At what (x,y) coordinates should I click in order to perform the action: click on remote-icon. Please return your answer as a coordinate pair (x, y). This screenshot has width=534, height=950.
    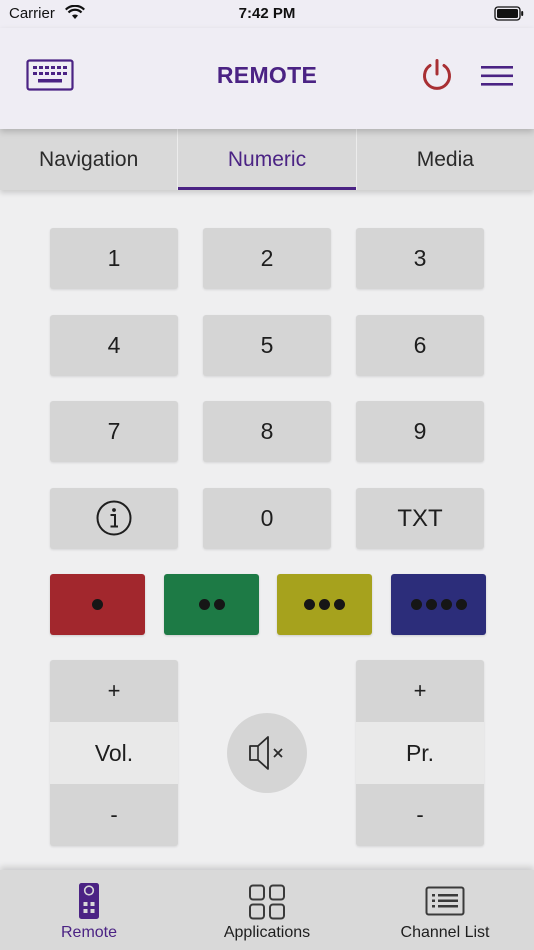
    Looking at the image, I should click on (89, 901).